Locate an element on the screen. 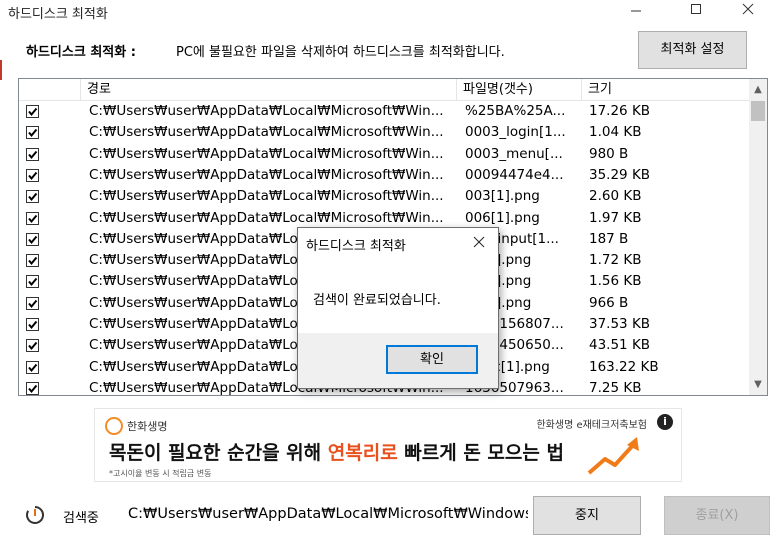 This screenshot has width=770, height=540. cell-size: 7.25 KB is located at coordinates (615, 387).